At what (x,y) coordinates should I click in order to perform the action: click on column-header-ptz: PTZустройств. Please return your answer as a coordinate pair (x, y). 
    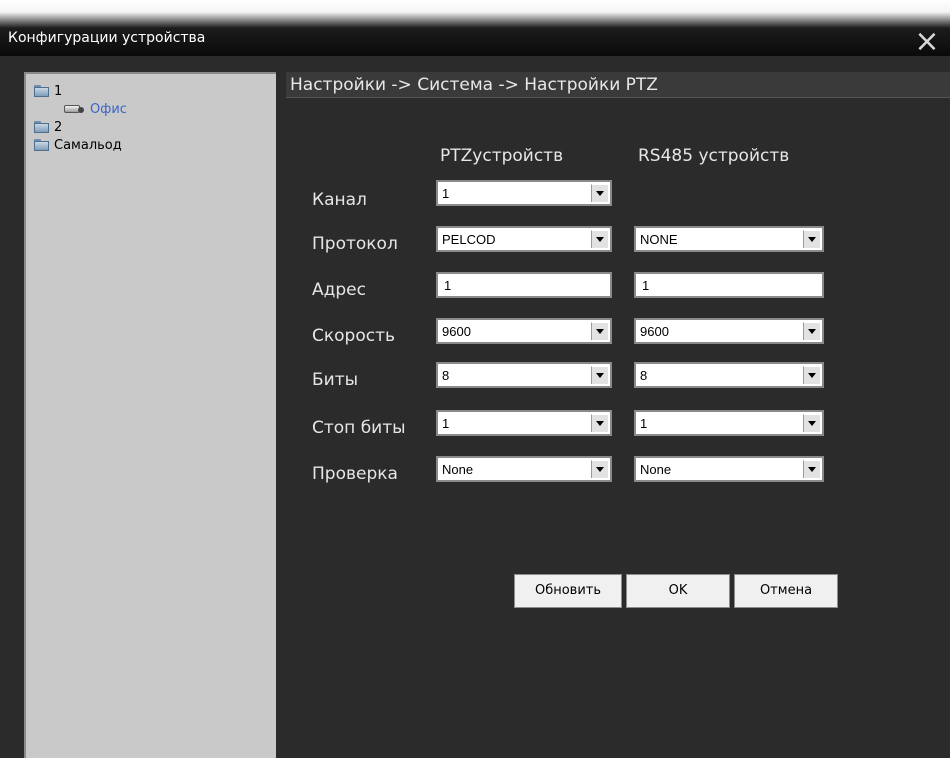
    Looking at the image, I should click on (502, 156).